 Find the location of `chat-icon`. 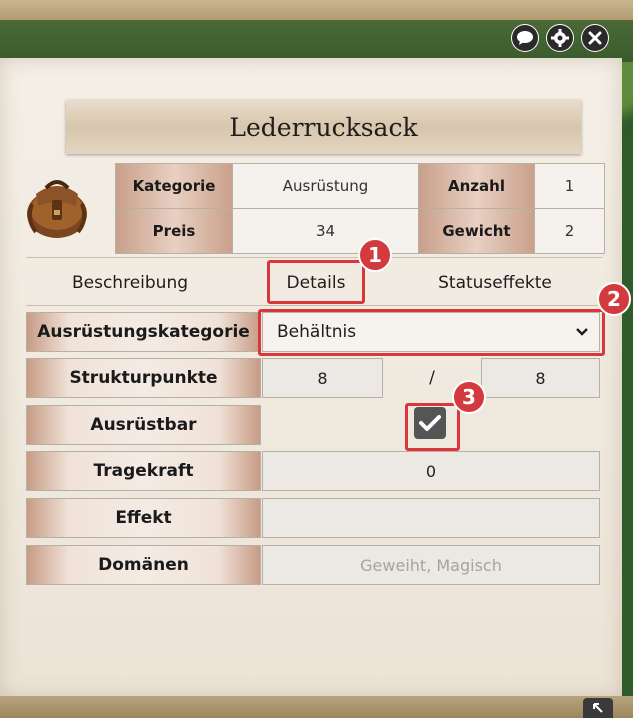

chat-icon is located at coordinates (525, 38).